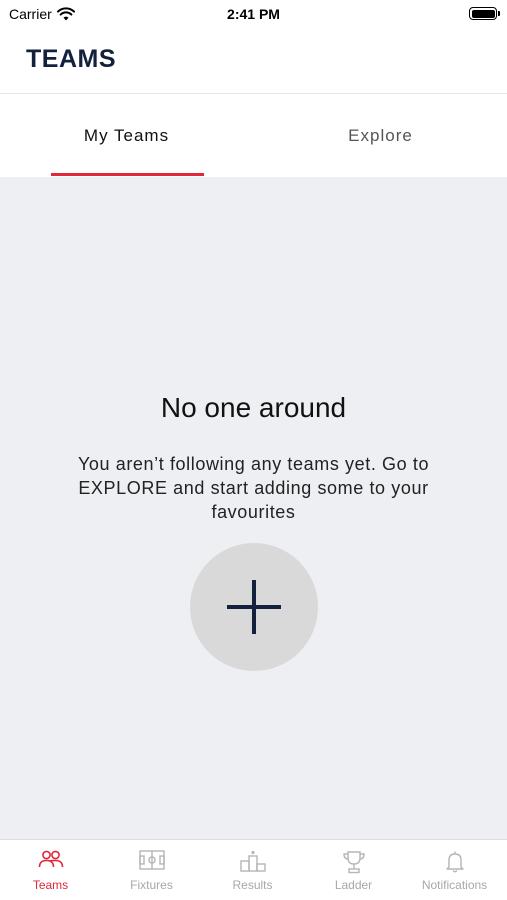 The image size is (507, 900). Describe the element at coordinates (484, 13) in the screenshot. I see `battery-icon` at that location.